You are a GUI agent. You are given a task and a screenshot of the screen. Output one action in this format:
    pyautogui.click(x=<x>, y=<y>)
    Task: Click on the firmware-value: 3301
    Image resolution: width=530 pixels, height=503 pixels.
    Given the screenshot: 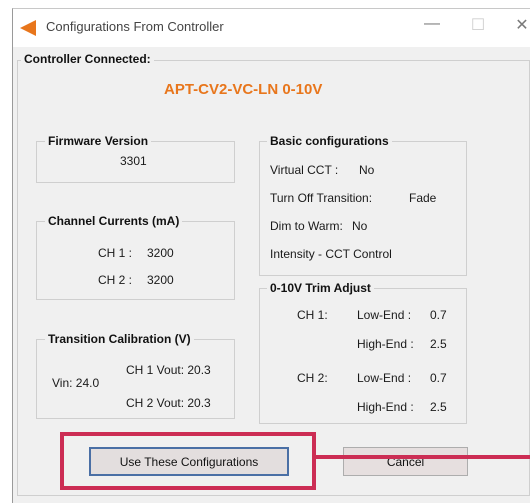 What is the action you would take?
    pyautogui.click(x=133, y=161)
    